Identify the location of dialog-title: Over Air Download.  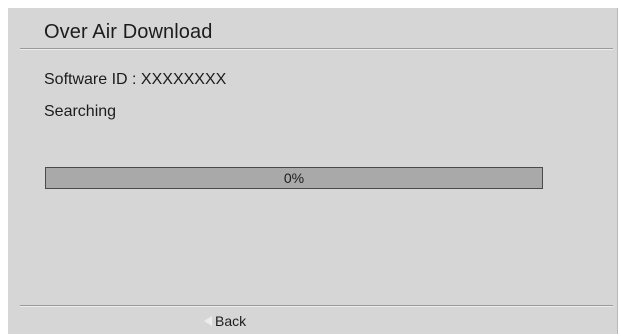
(128, 32).